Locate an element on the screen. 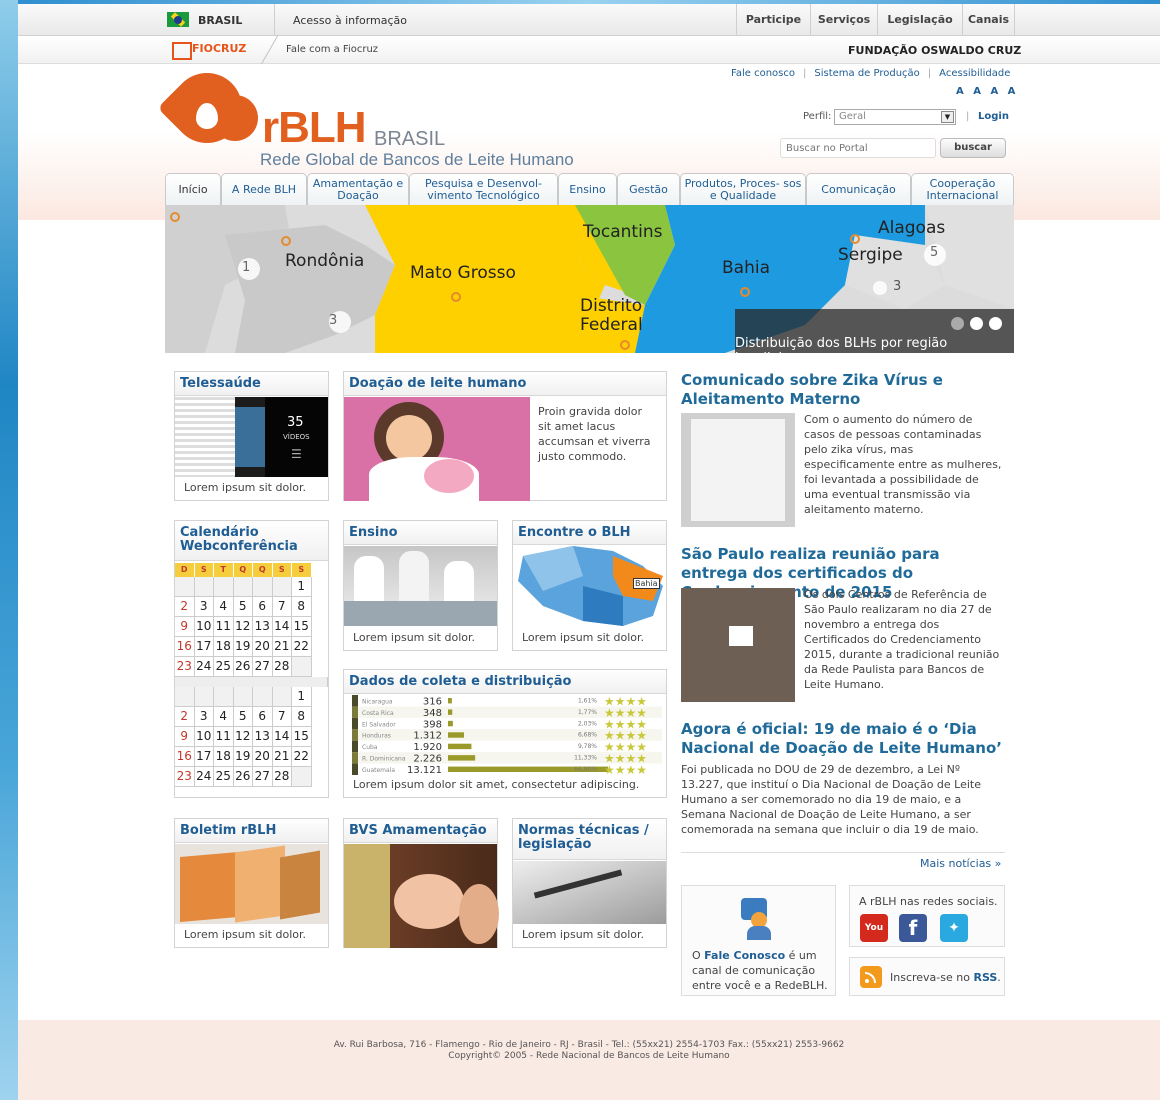 Image resolution: width=1160 pixels, height=1100 pixels. search-button: buscar is located at coordinates (973, 148).